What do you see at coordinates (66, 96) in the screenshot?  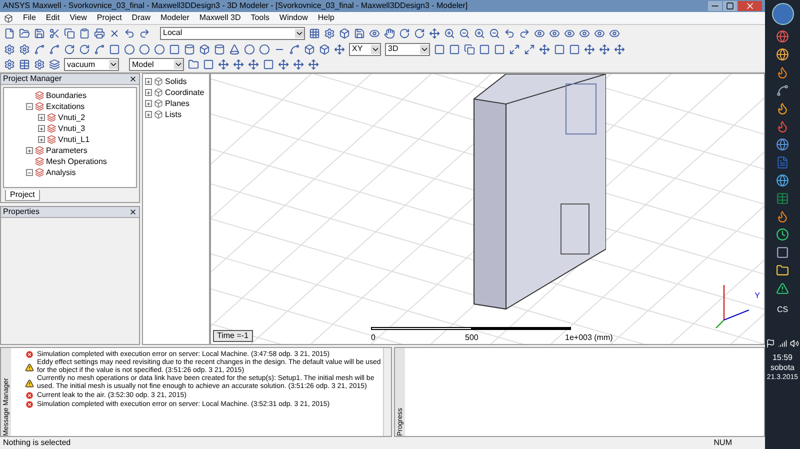 I see `tree-item: Boundaries` at bounding box center [66, 96].